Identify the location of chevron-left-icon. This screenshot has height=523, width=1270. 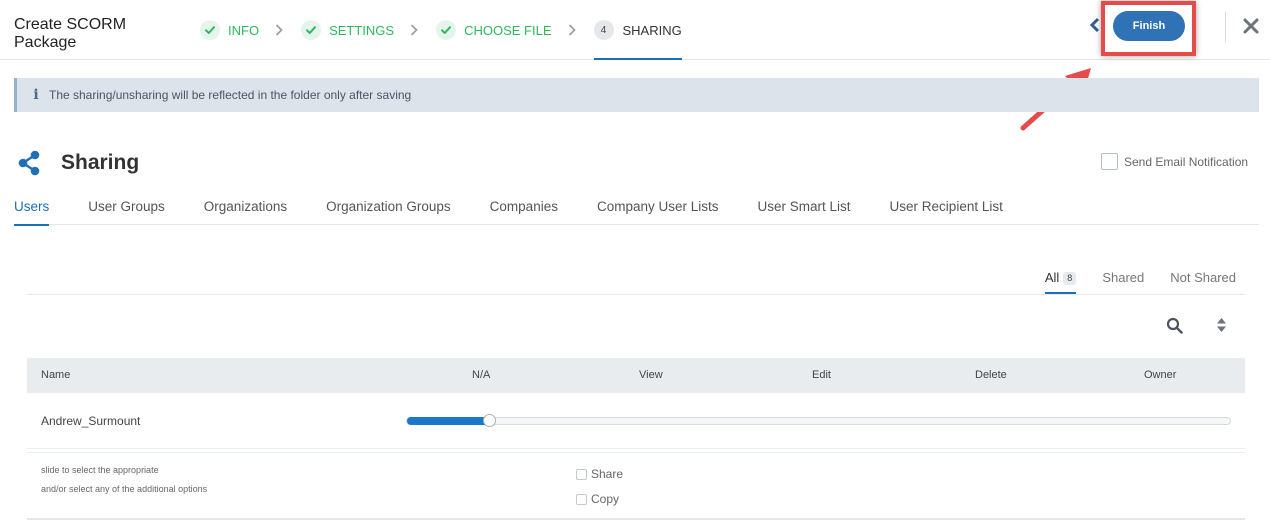
(1095, 25).